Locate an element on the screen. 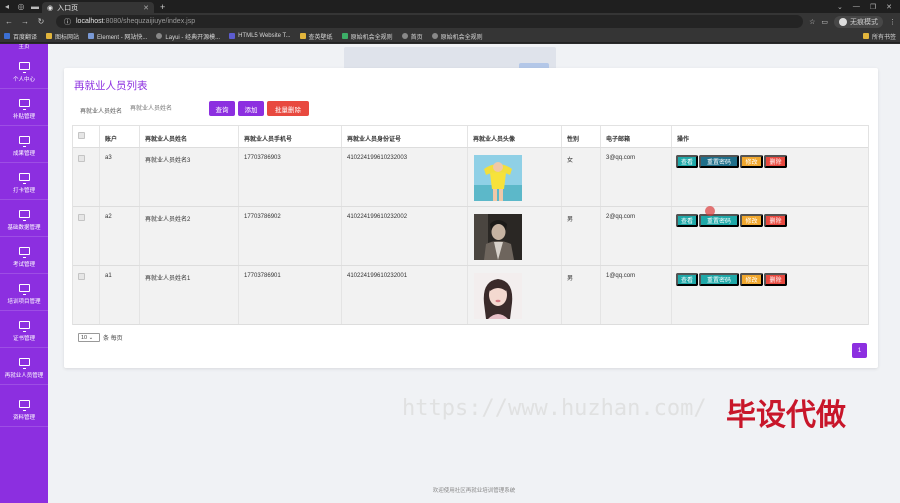  cell-phone: 17703786903 is located at coordinates (290, 177).